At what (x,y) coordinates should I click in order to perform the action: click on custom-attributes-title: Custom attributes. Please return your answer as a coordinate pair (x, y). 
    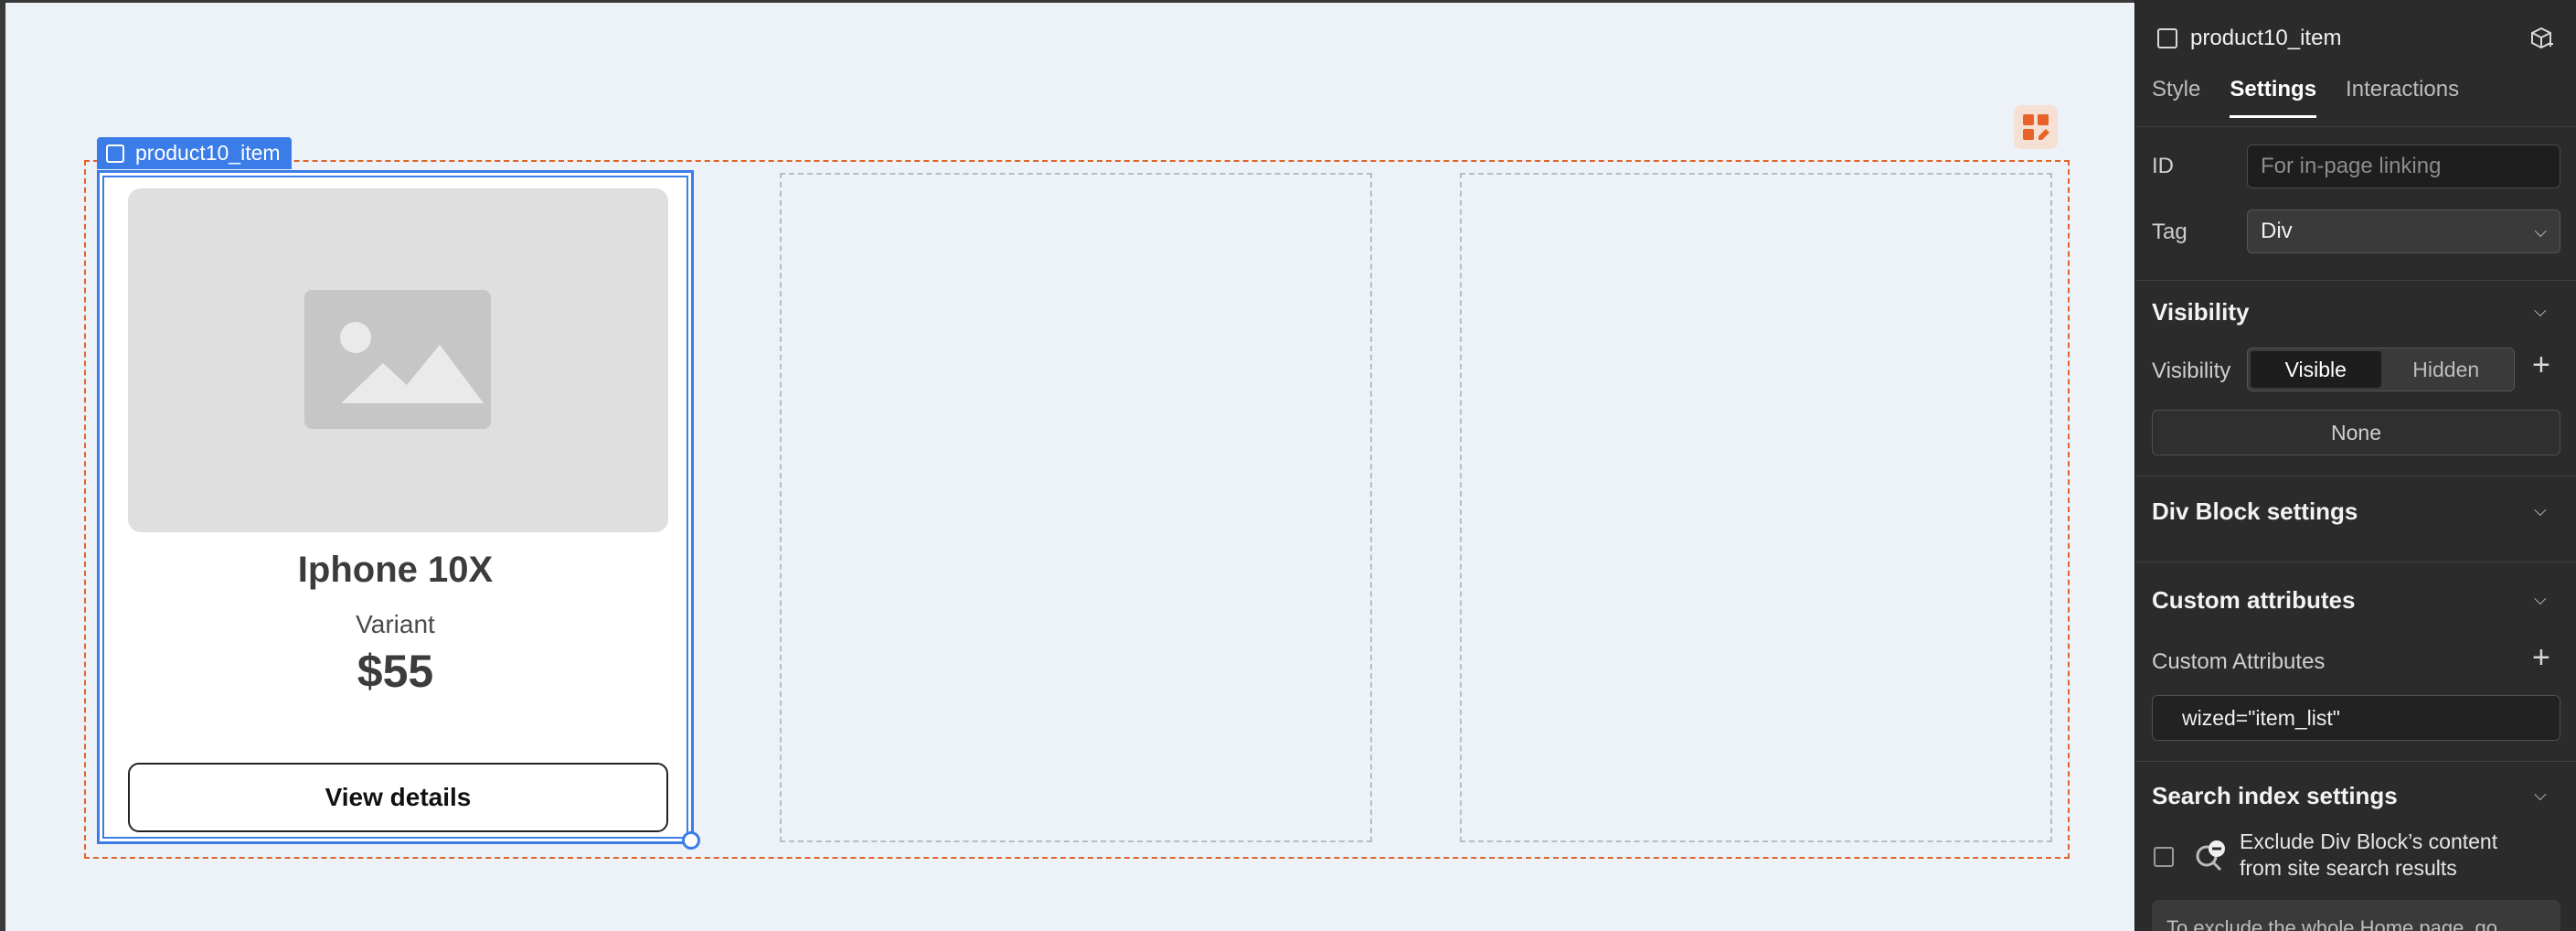
    Looking at the image, I should click on (2253, 600).